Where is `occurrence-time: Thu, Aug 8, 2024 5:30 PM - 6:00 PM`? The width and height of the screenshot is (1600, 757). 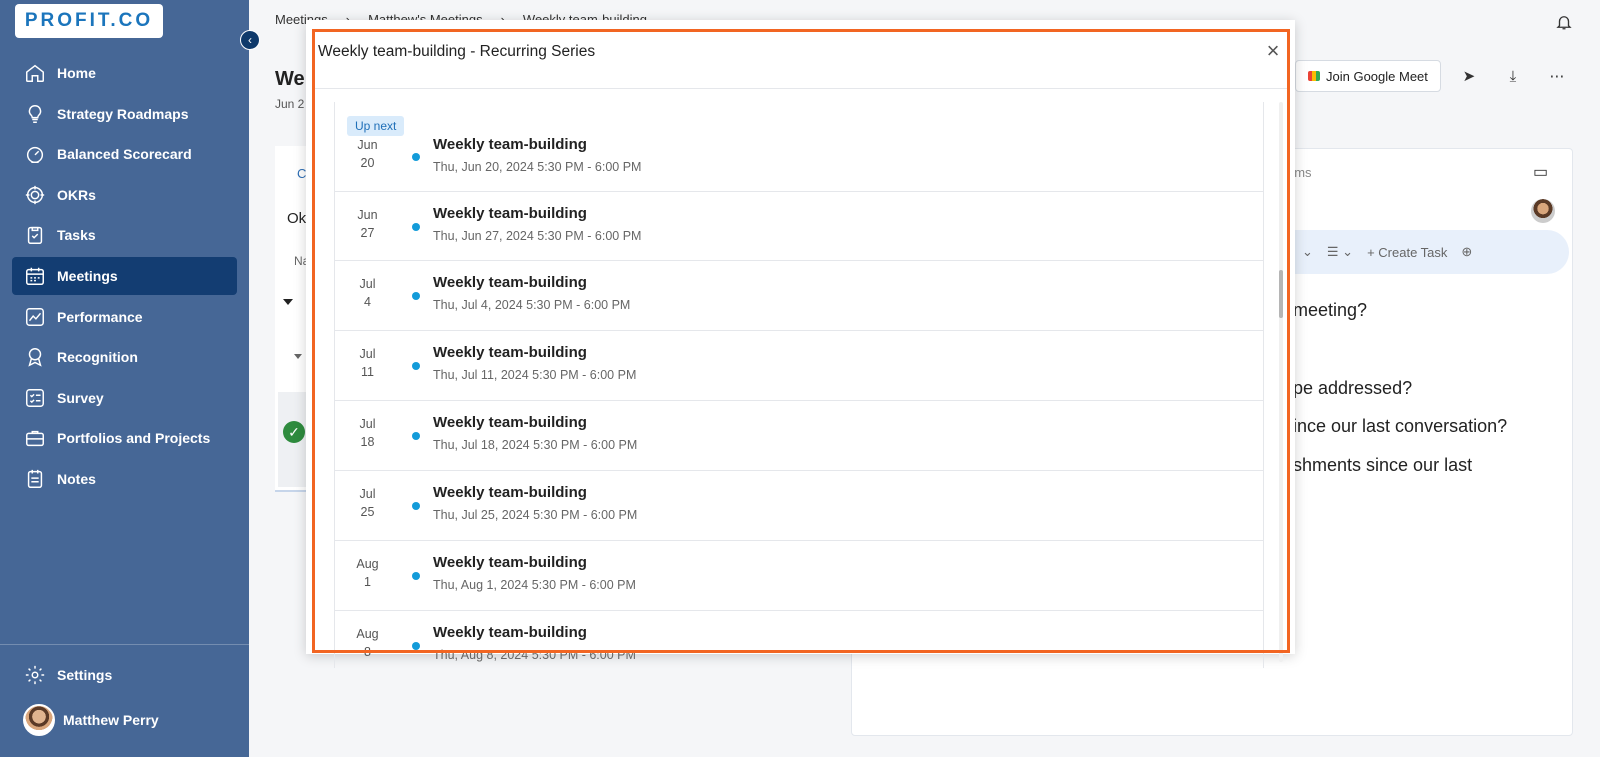 occurrence-time: Thu, Aug 8, 2024 5:30 PM - 6:00 PM is located at coordinates (534, 655).